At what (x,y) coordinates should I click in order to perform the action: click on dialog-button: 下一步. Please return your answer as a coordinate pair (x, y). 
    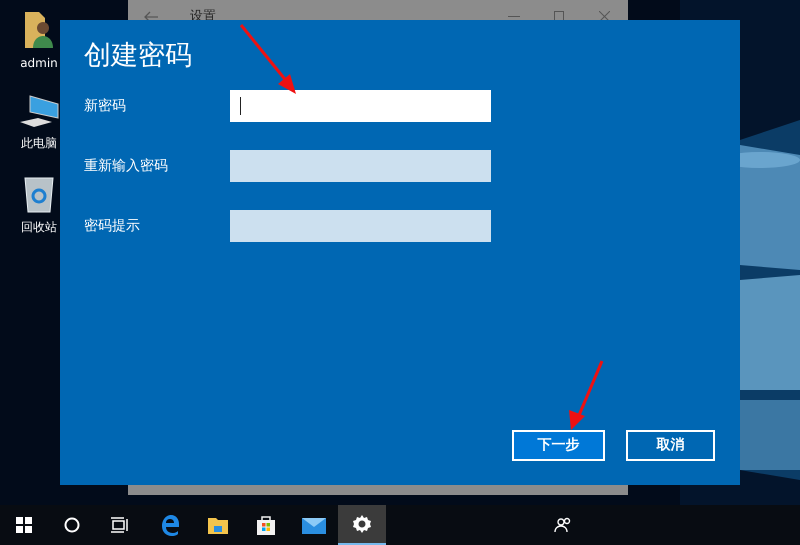
    Looking at the image, I should click on (558, 445).